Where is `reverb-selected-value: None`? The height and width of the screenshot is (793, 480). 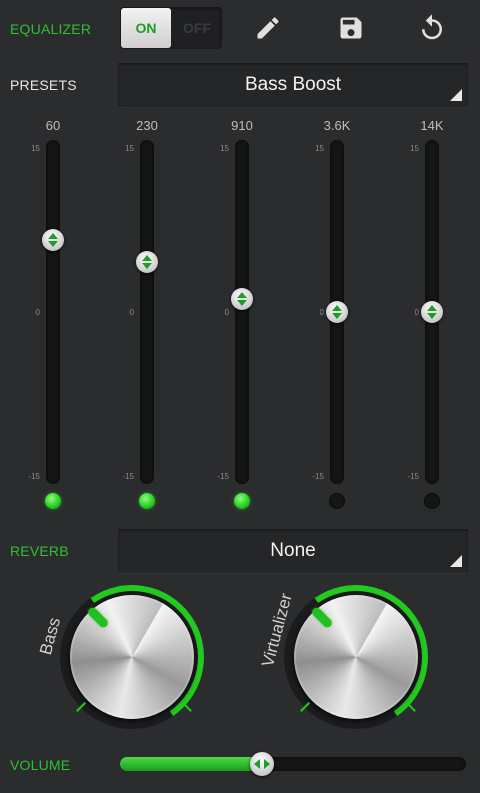 reverb-selected-value: None is located at coordinates (293, 550).